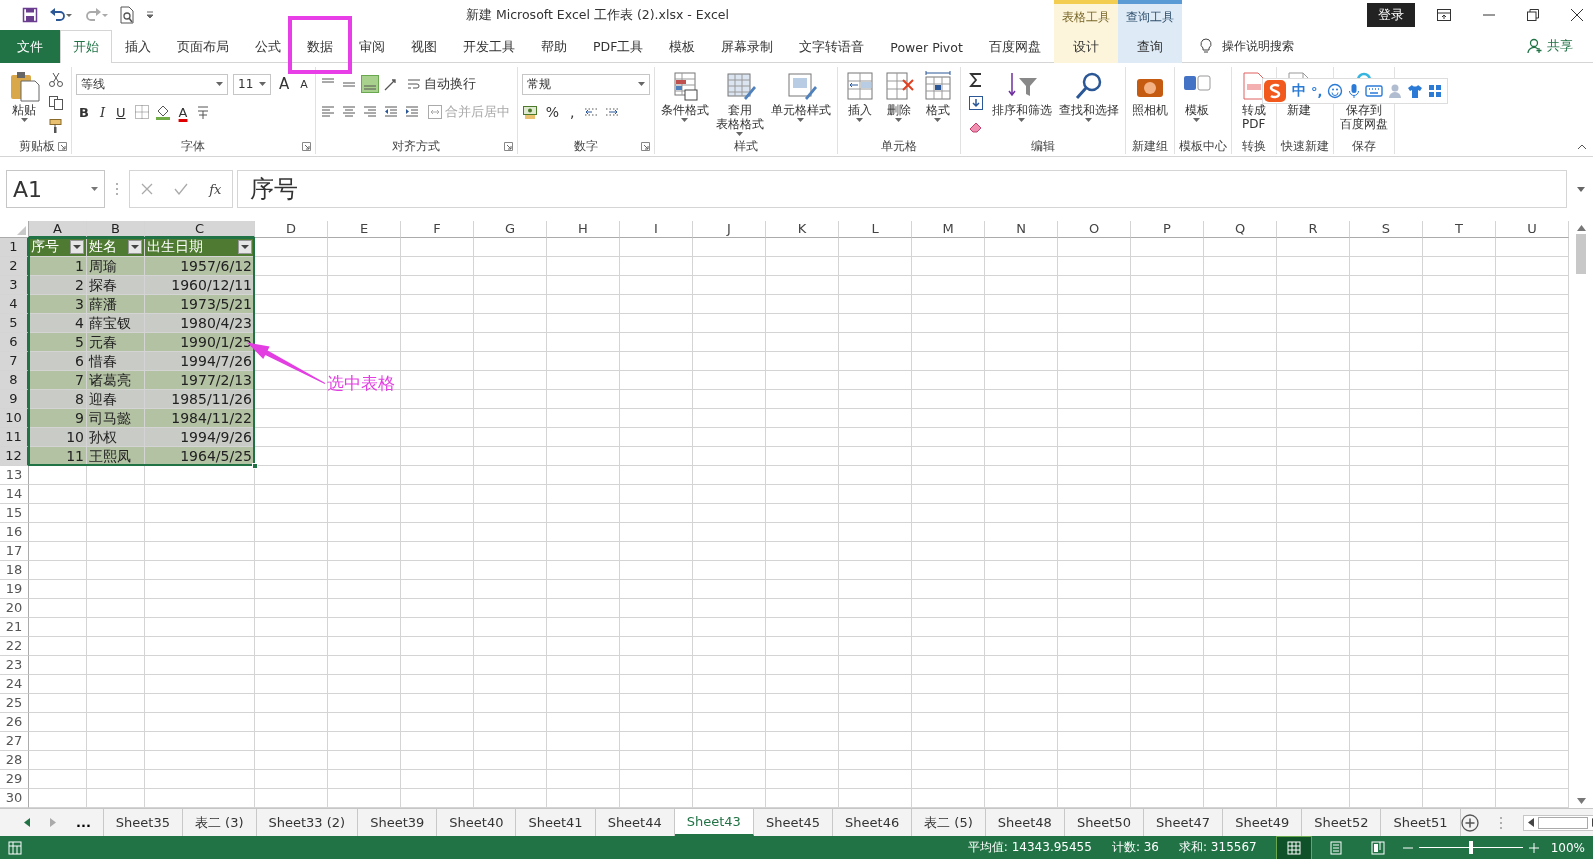 The height and width of the screenshot is (859, 1593). I want to click on drag-handle-icon, so click(1500, 822).